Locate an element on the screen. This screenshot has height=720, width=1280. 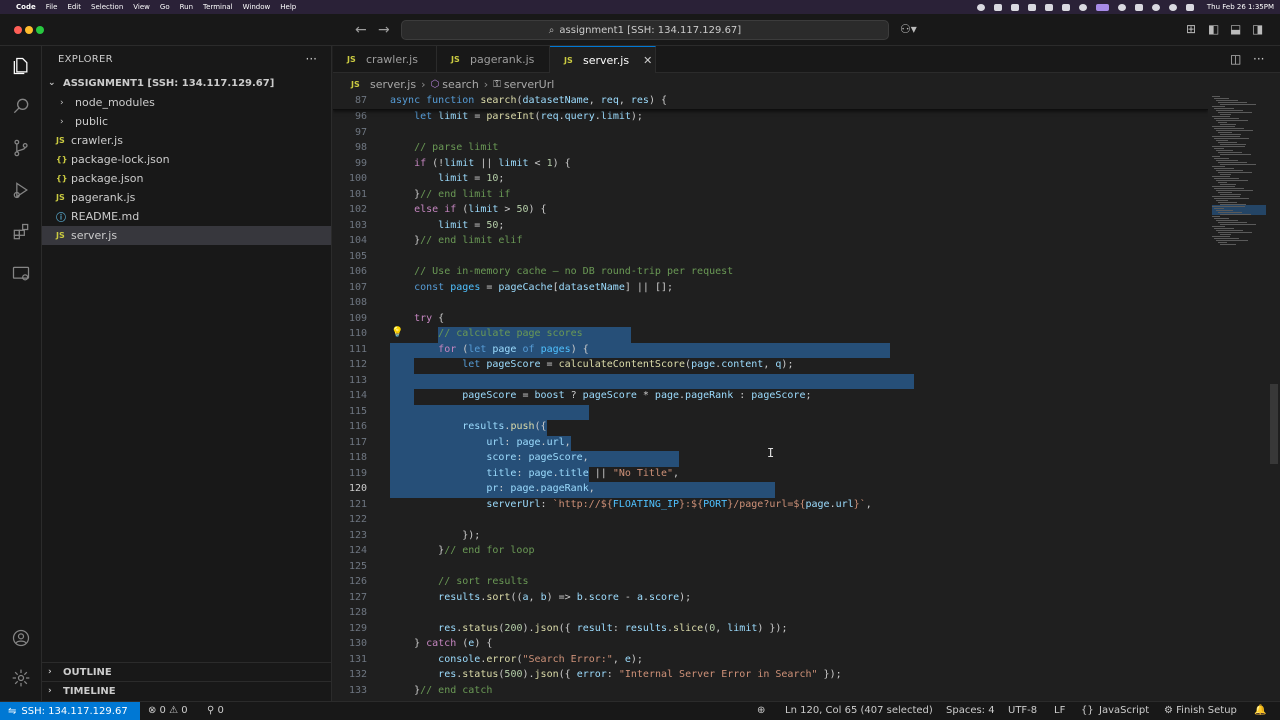
toggle-panel-icon: ⬓ is located at coordinates (1235, 29).